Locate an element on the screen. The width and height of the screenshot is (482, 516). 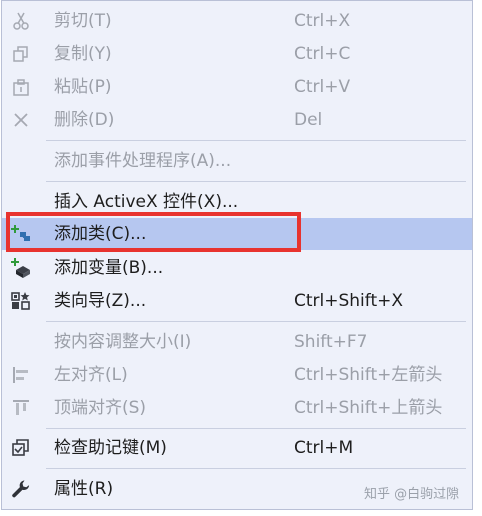
menu-item-label: 粘贴(P) is located at coordinates (83, 87).